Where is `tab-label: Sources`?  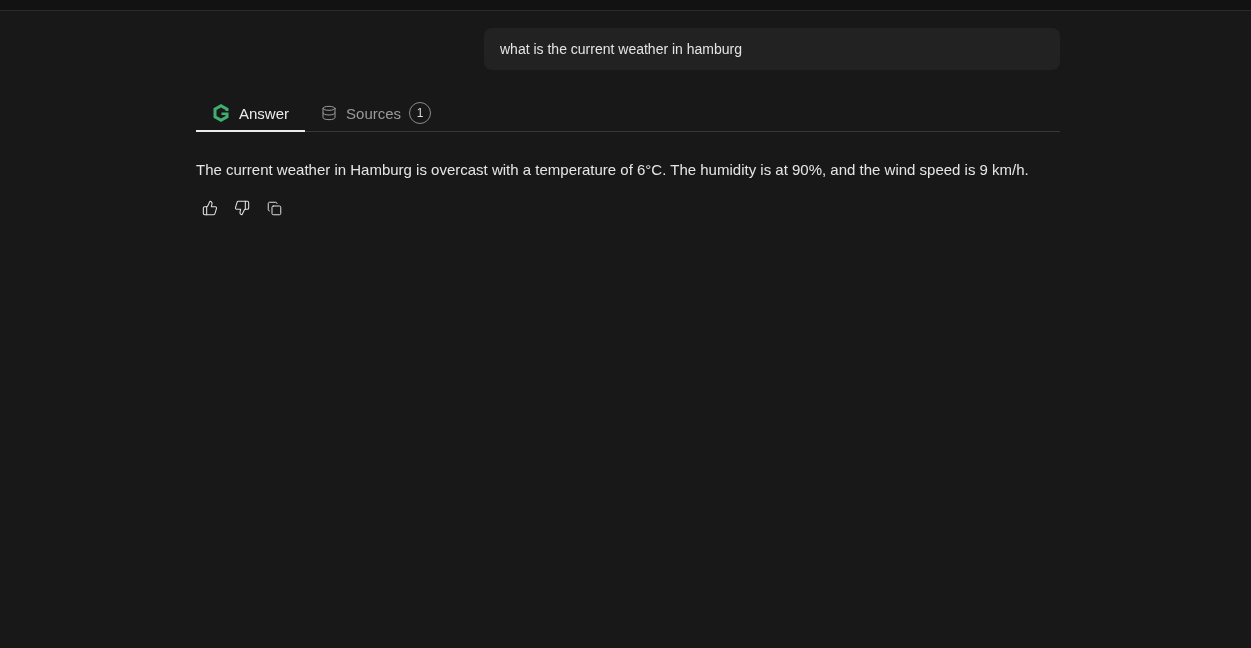 tab-label: Sources is located at coordinates (374, 113).